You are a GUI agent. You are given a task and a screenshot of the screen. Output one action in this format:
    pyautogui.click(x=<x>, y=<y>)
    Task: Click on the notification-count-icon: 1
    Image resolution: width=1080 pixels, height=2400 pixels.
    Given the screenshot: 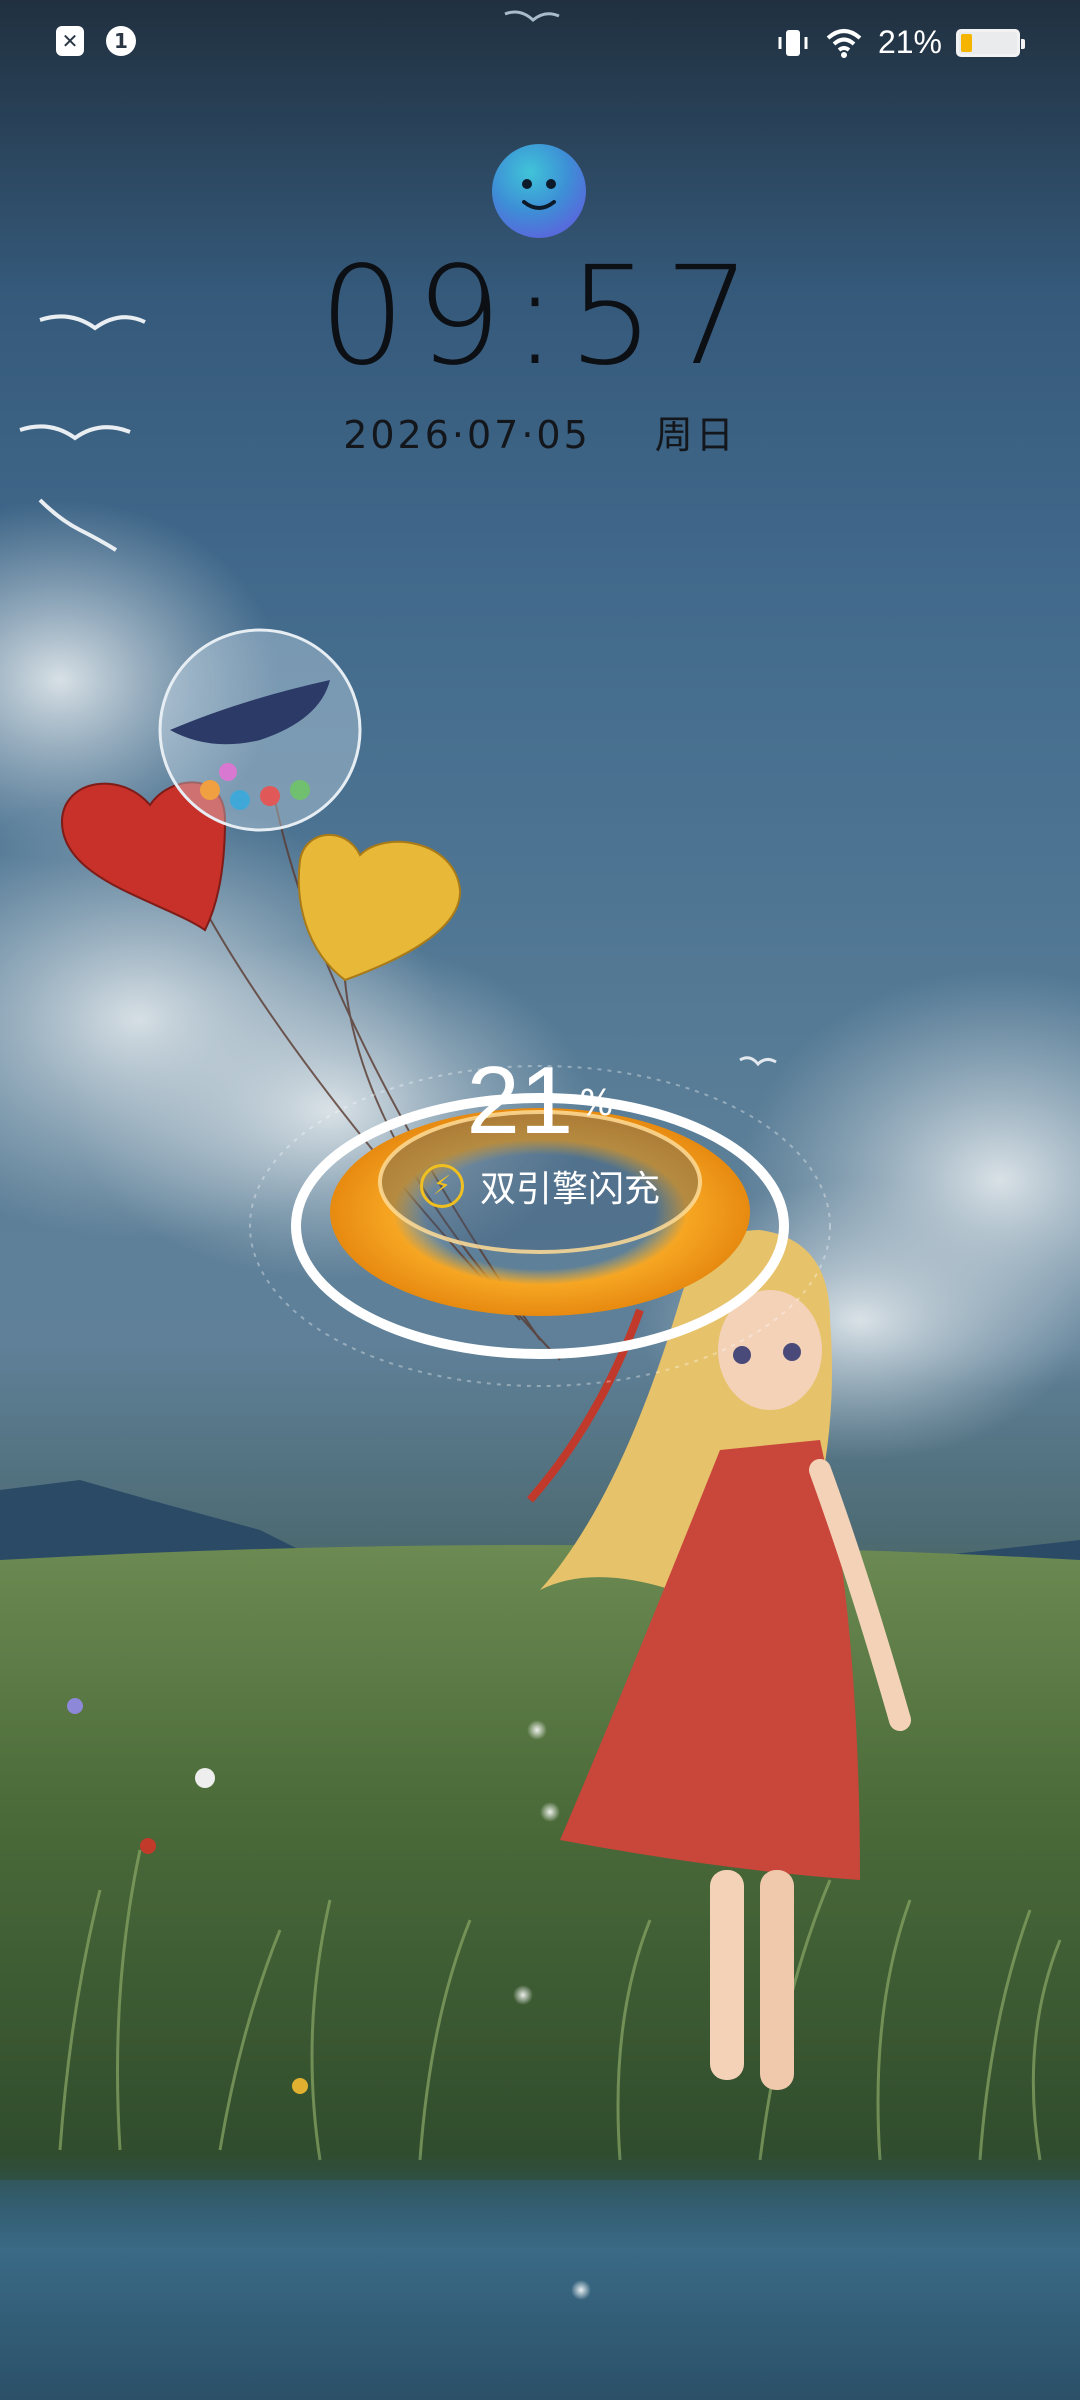 What is the action you would take?
    pyautogui.click(x=121, y=41)
    